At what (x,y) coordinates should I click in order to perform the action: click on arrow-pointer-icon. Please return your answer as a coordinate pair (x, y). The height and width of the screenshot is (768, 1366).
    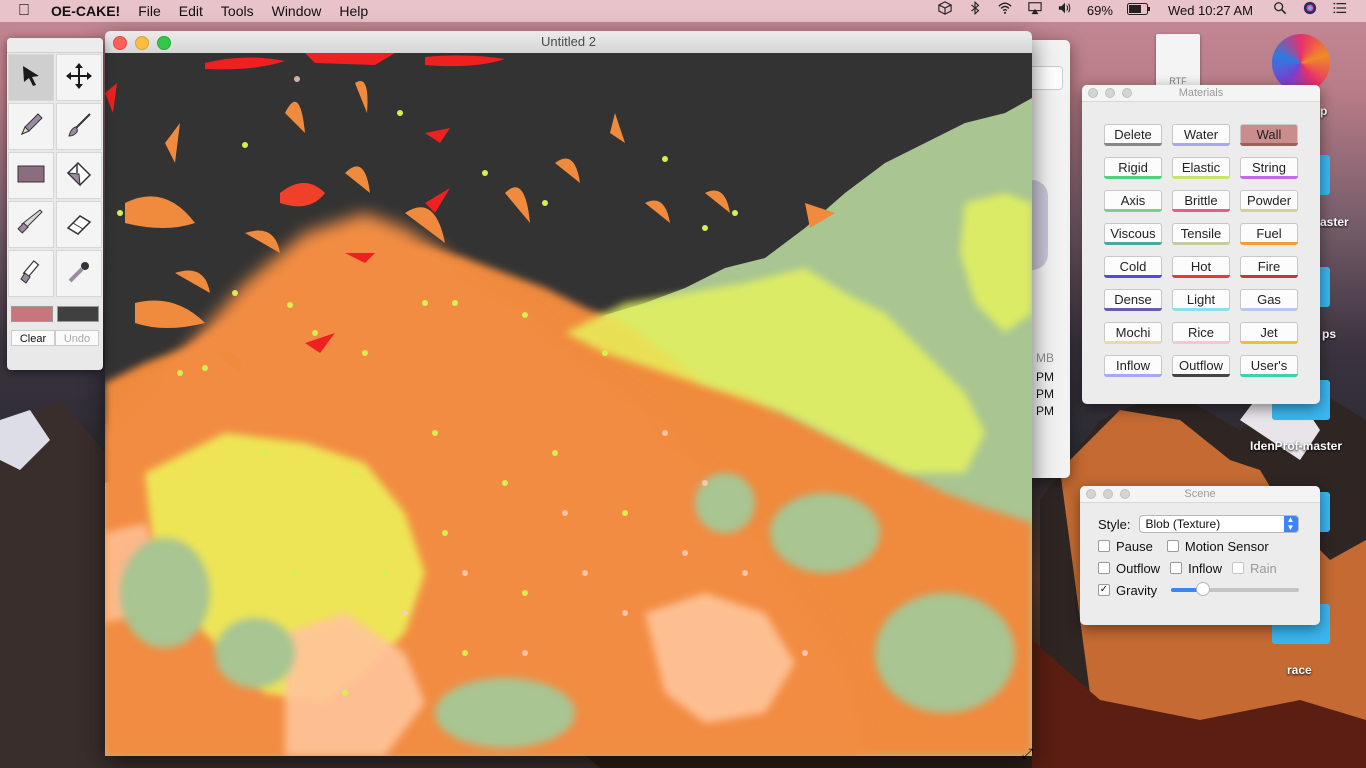
    Looking at the image, I should click on (31, 77).